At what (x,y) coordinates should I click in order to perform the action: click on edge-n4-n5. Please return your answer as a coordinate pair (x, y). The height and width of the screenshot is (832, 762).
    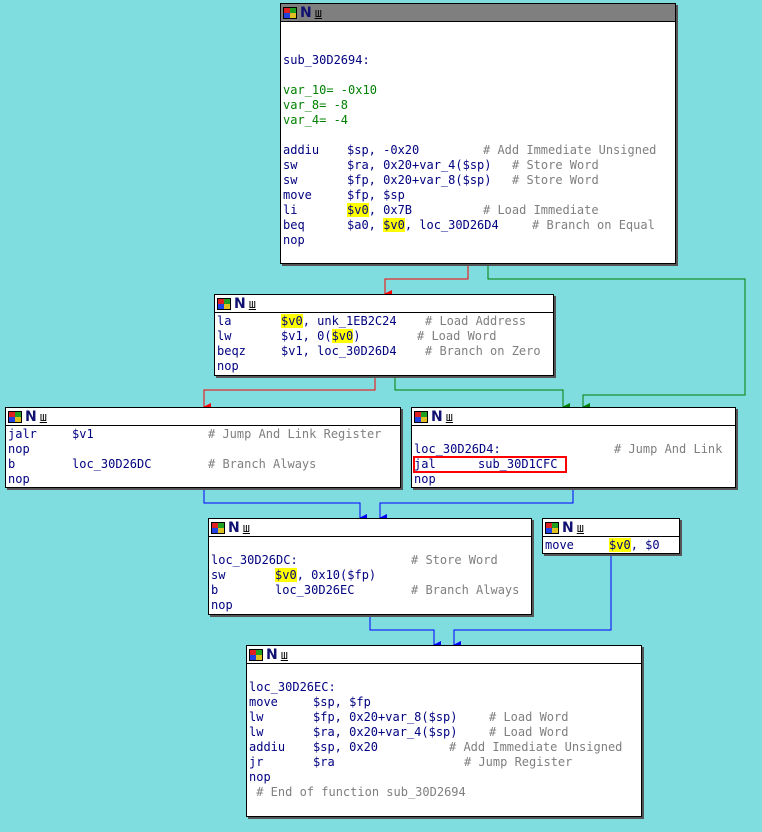
    Looking at the image, I should click on (476, 504).